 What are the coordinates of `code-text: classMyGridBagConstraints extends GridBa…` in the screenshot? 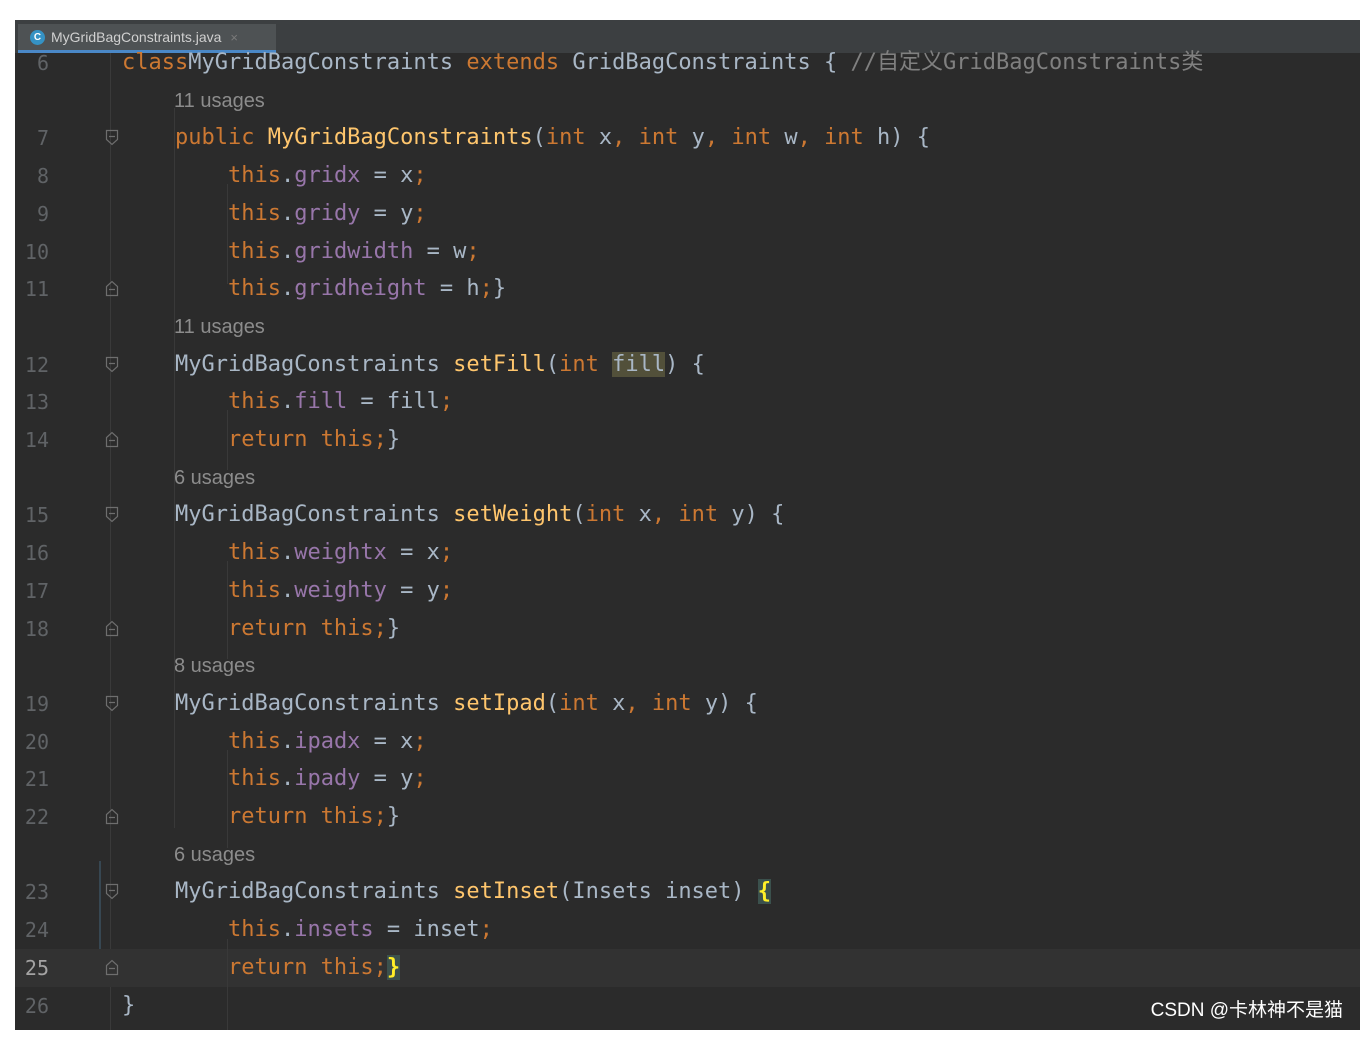 It's located at (662, 63).